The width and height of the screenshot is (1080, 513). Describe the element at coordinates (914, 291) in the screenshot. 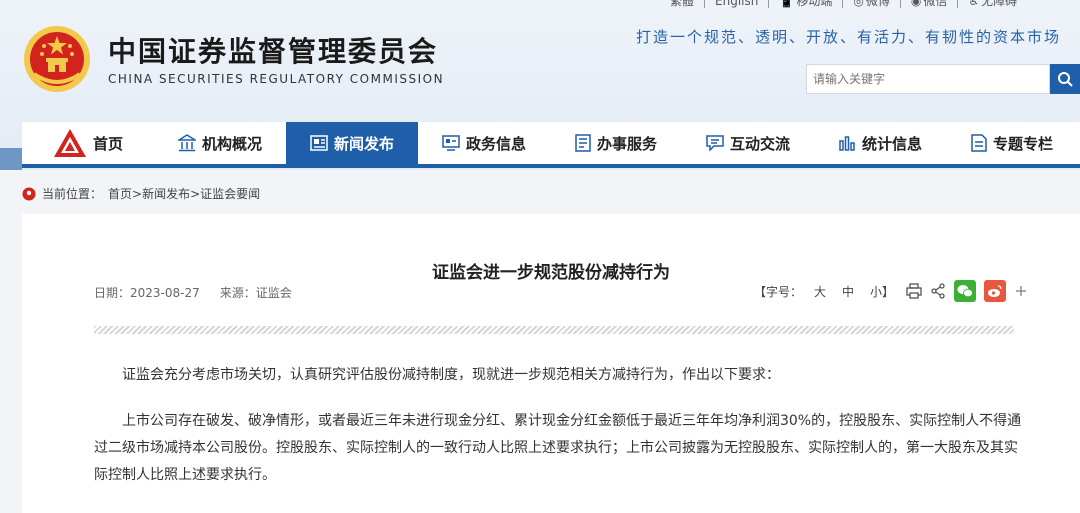

I see `print-icon` at that location.